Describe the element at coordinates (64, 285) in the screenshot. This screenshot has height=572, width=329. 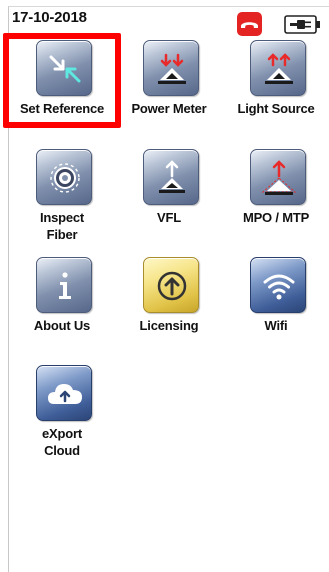
I see `info-icon` at that location.